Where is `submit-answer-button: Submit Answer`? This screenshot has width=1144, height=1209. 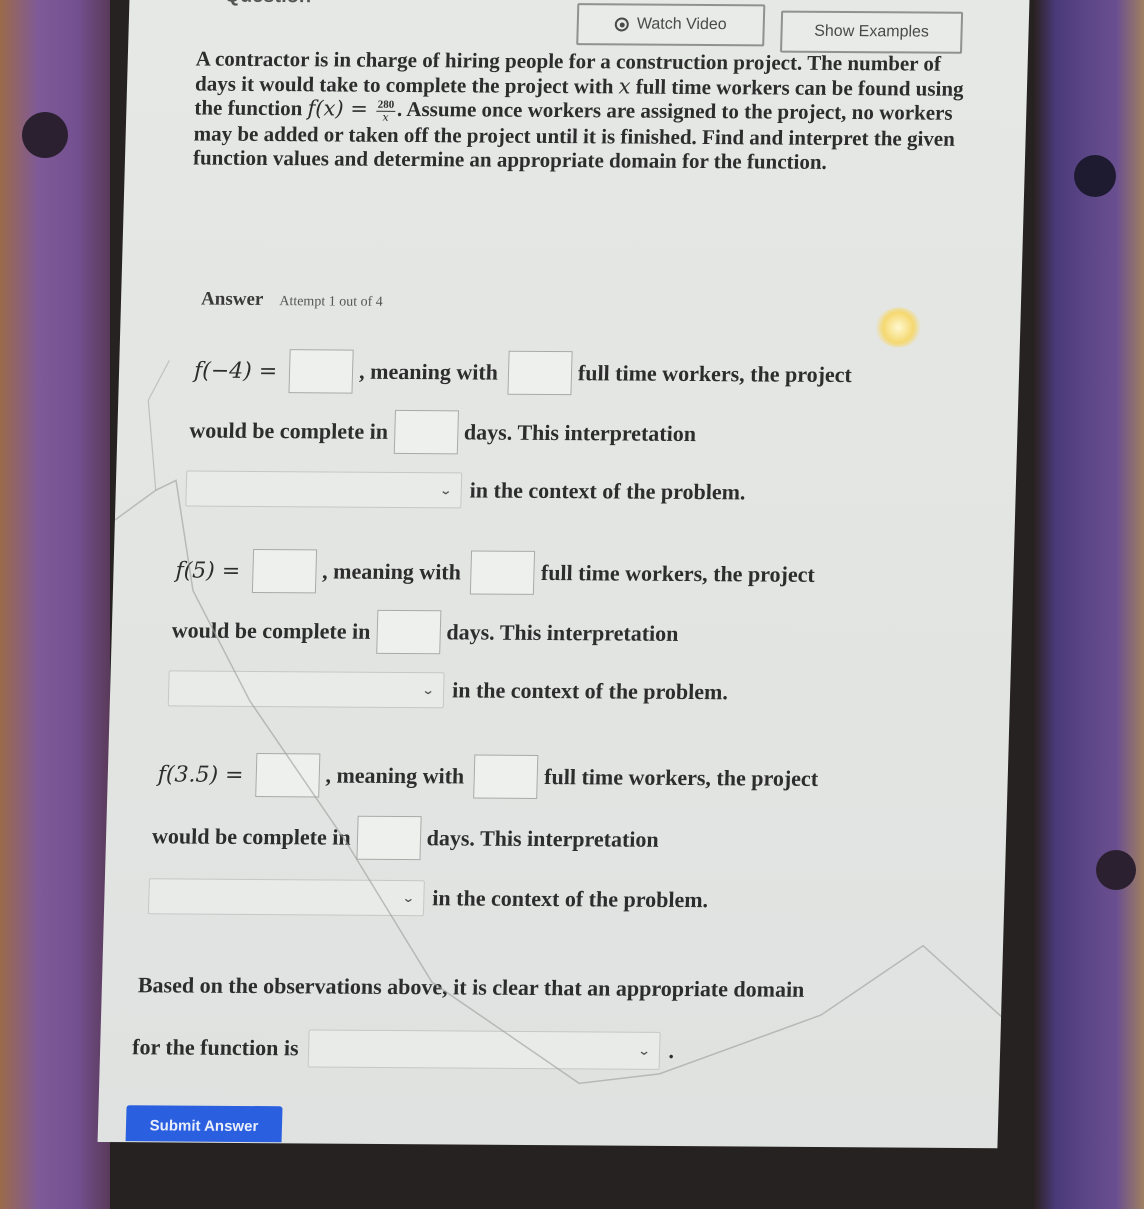 submit-answer-button: Submit Answer is located at coordinates (204, 1124).